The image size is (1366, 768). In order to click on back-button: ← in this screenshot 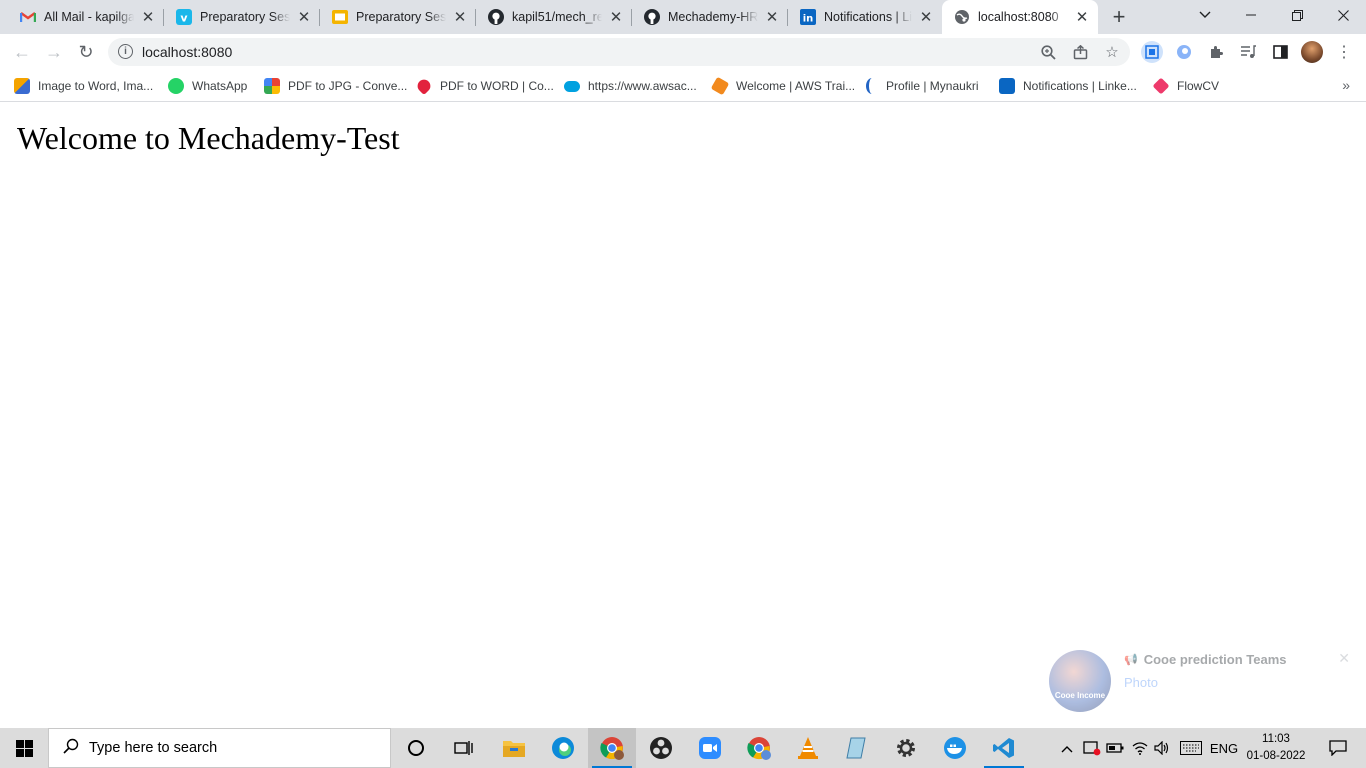, I will do `click(22, 52)`.